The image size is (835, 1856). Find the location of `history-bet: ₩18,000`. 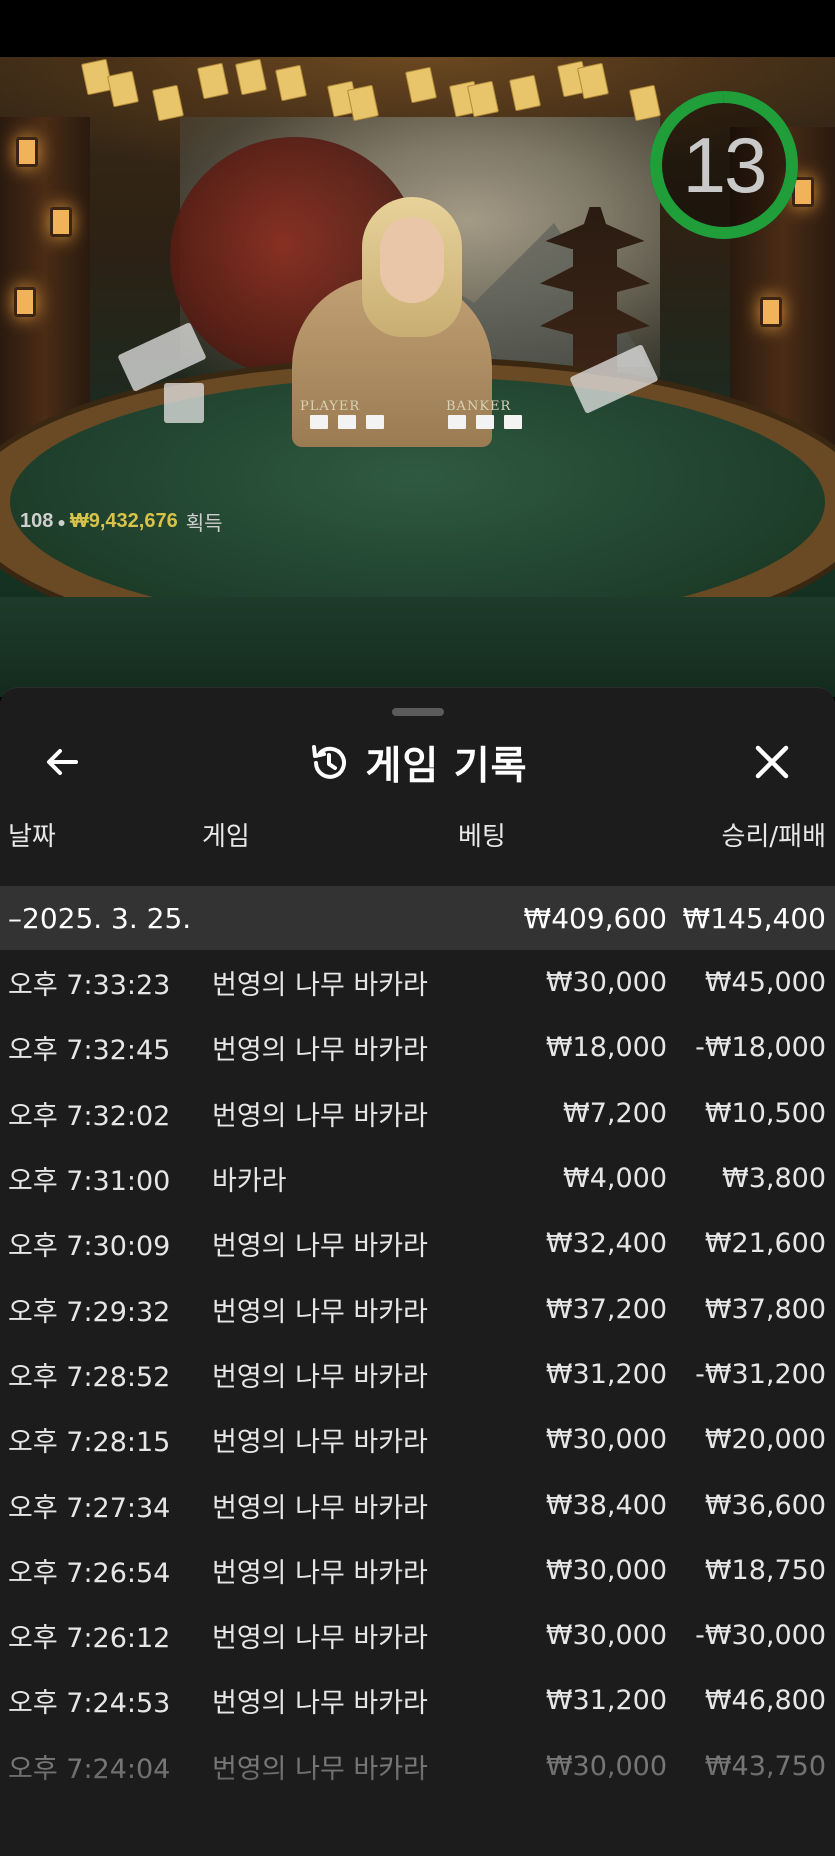

history-bet: ₩18,000 is located at coordinates (606, 1048).